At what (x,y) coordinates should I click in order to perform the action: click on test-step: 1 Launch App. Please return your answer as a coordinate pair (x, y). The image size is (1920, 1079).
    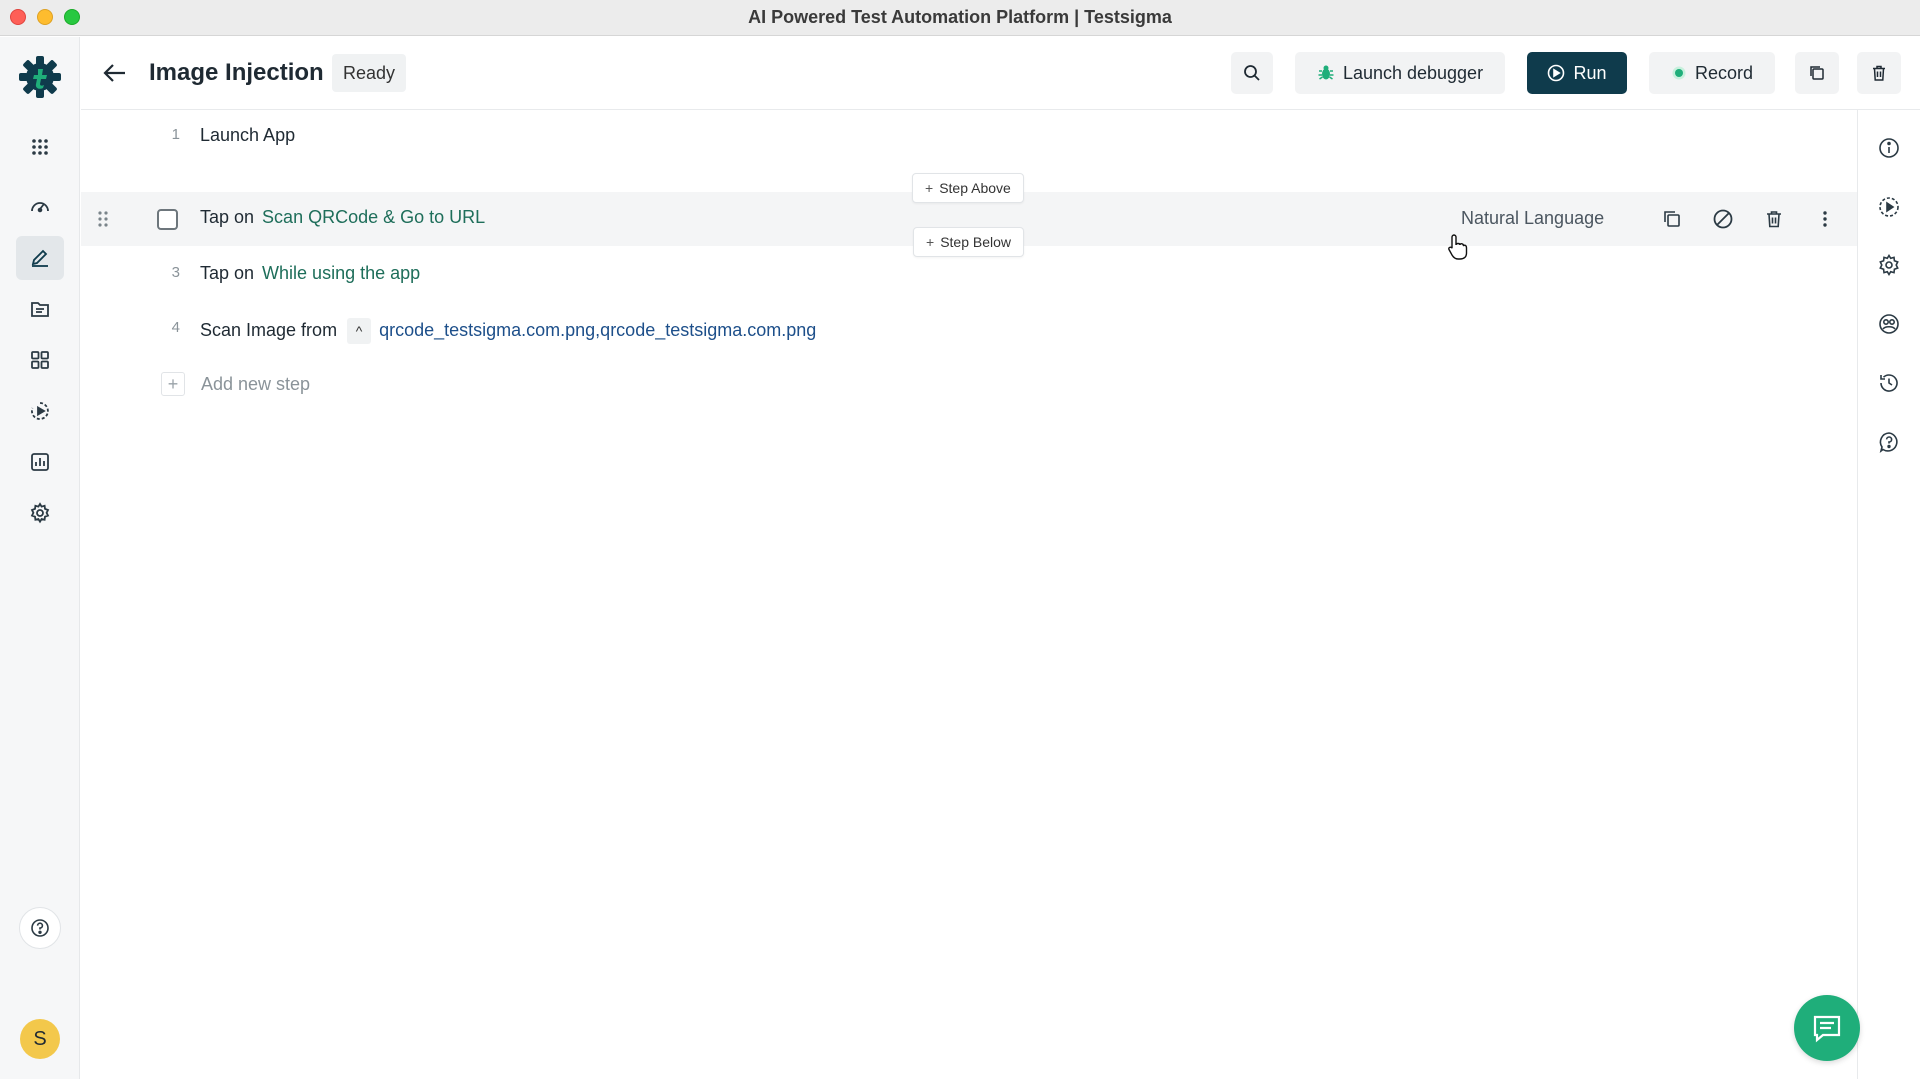
    Looking at the image, I should click on (969, 137).